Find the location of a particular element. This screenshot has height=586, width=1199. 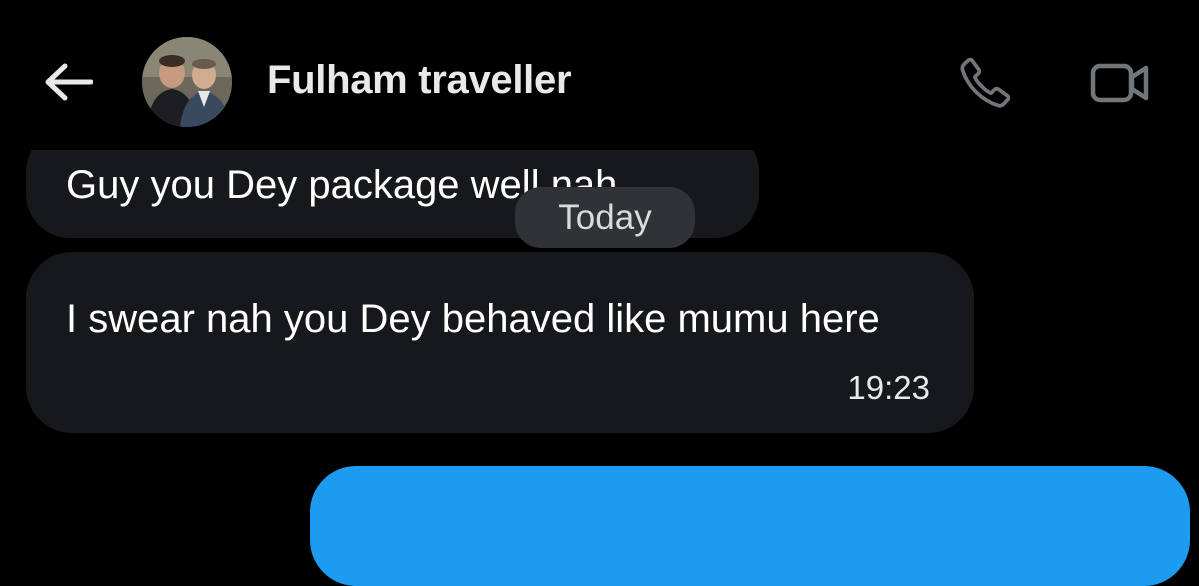

avatar-photo is located at coordinates (187, 82).